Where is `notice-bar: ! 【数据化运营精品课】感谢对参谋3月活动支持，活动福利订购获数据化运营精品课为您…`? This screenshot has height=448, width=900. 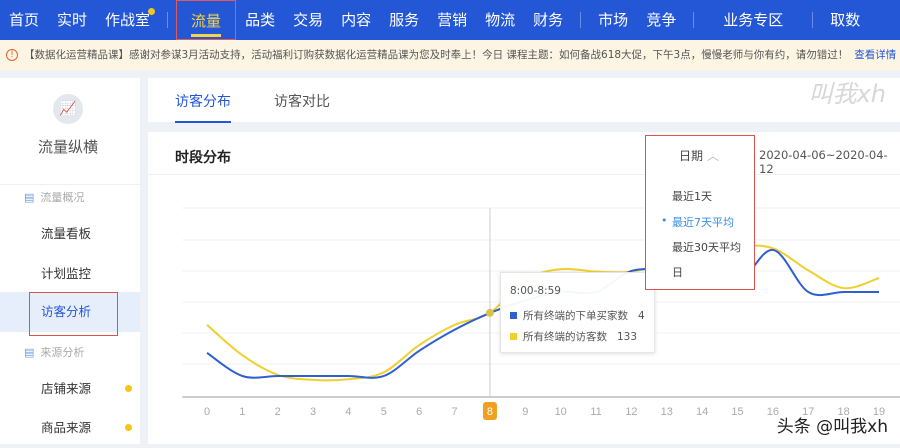 notice-bar: ! 【数据化运营精品课】感谢对参谋3月活动支持，活动福利订购获数据化运营精品课为您… is located at coordinates (450, 55).